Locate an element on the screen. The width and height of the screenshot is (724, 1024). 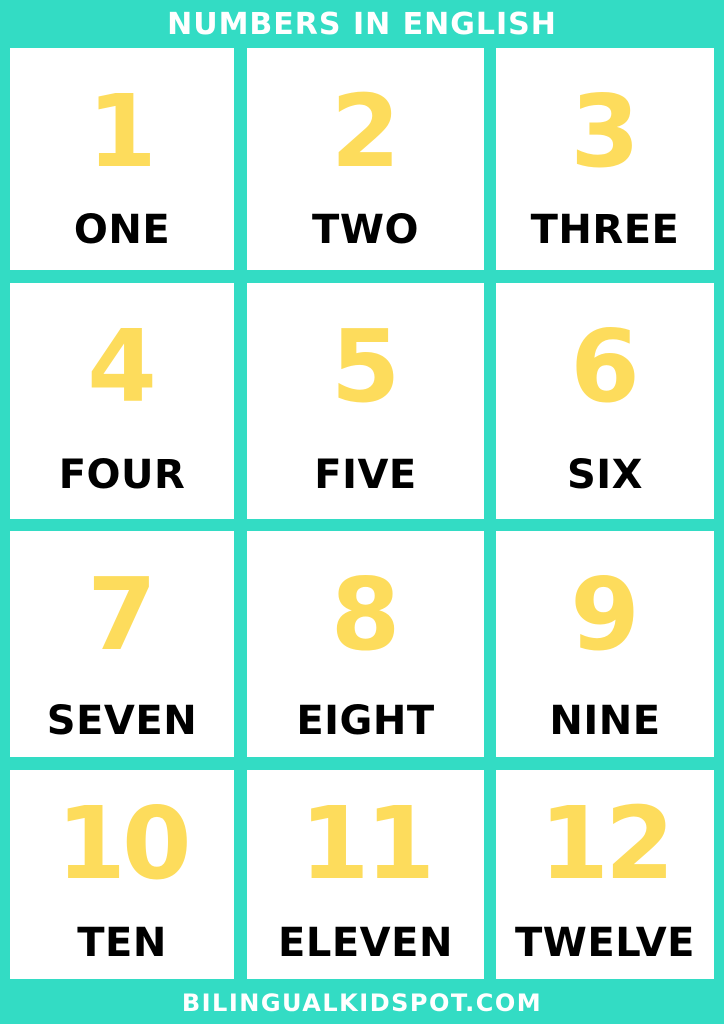
number-card-4: 4 FOUR is located at coordinates (122, 401).